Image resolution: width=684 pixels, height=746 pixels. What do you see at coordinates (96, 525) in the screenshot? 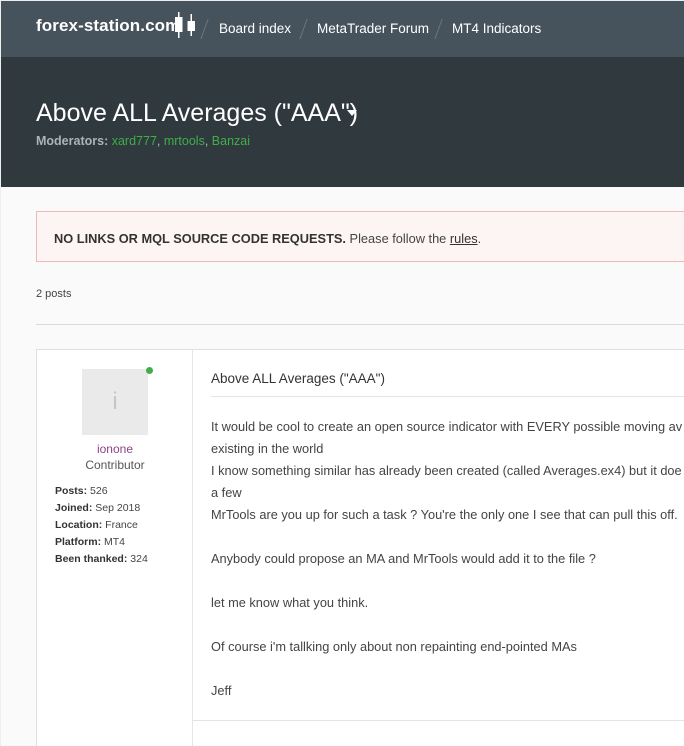
I see `stat-location: Location: France` at bounding box center [96, 525].